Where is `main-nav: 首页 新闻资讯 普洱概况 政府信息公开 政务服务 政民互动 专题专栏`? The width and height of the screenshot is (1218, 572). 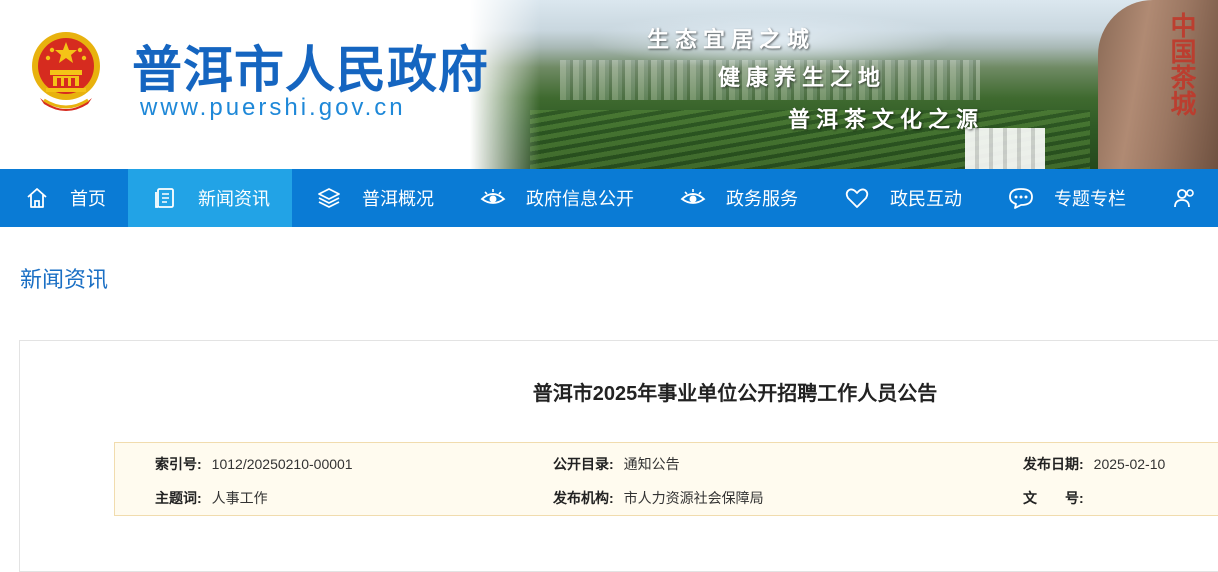 main-nav: 首页 新闻资讯 普洱概况 政府信息公开 政务服务 政民互动 专题专栏 is located at coordinates (609, 198).